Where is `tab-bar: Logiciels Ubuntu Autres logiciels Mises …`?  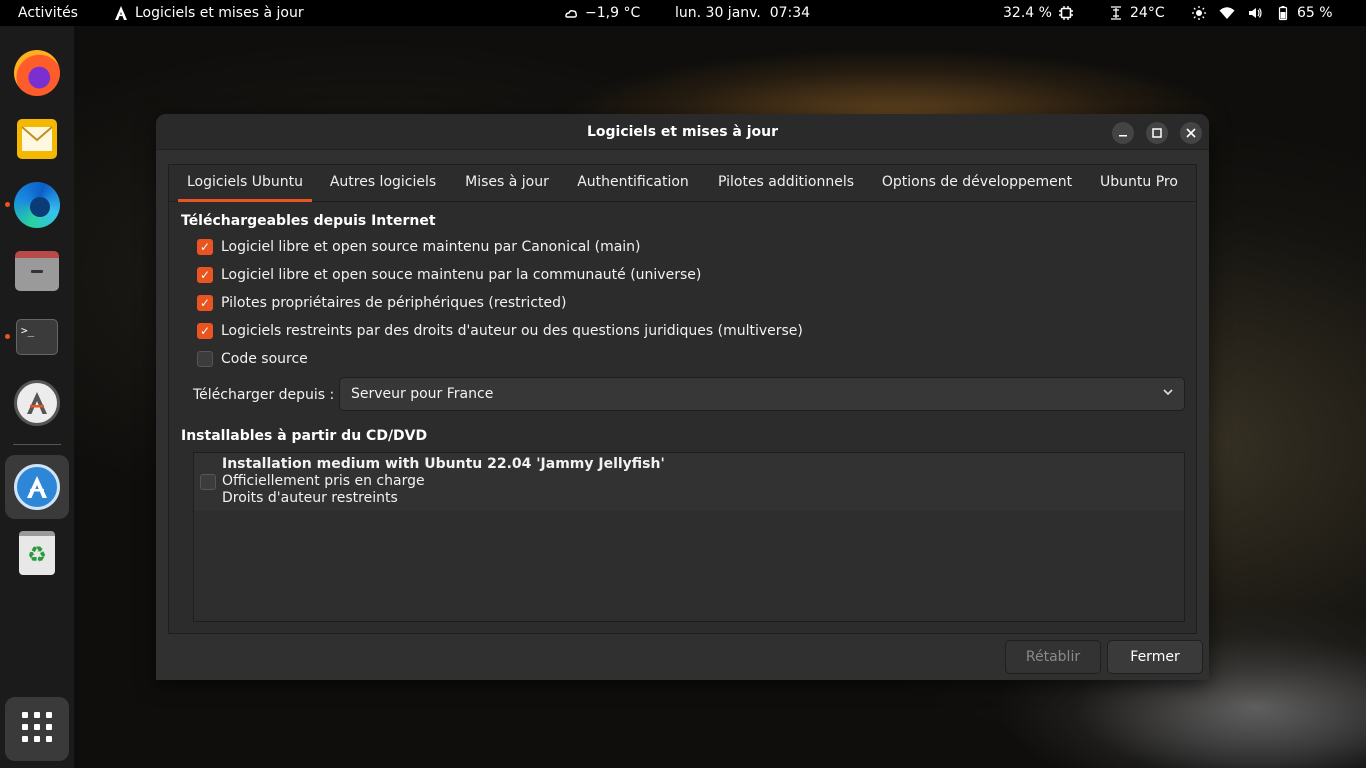
tab-bar: Logiciels Ubuntu Autres logiciels Mises … is located at coordinates (682, 183).